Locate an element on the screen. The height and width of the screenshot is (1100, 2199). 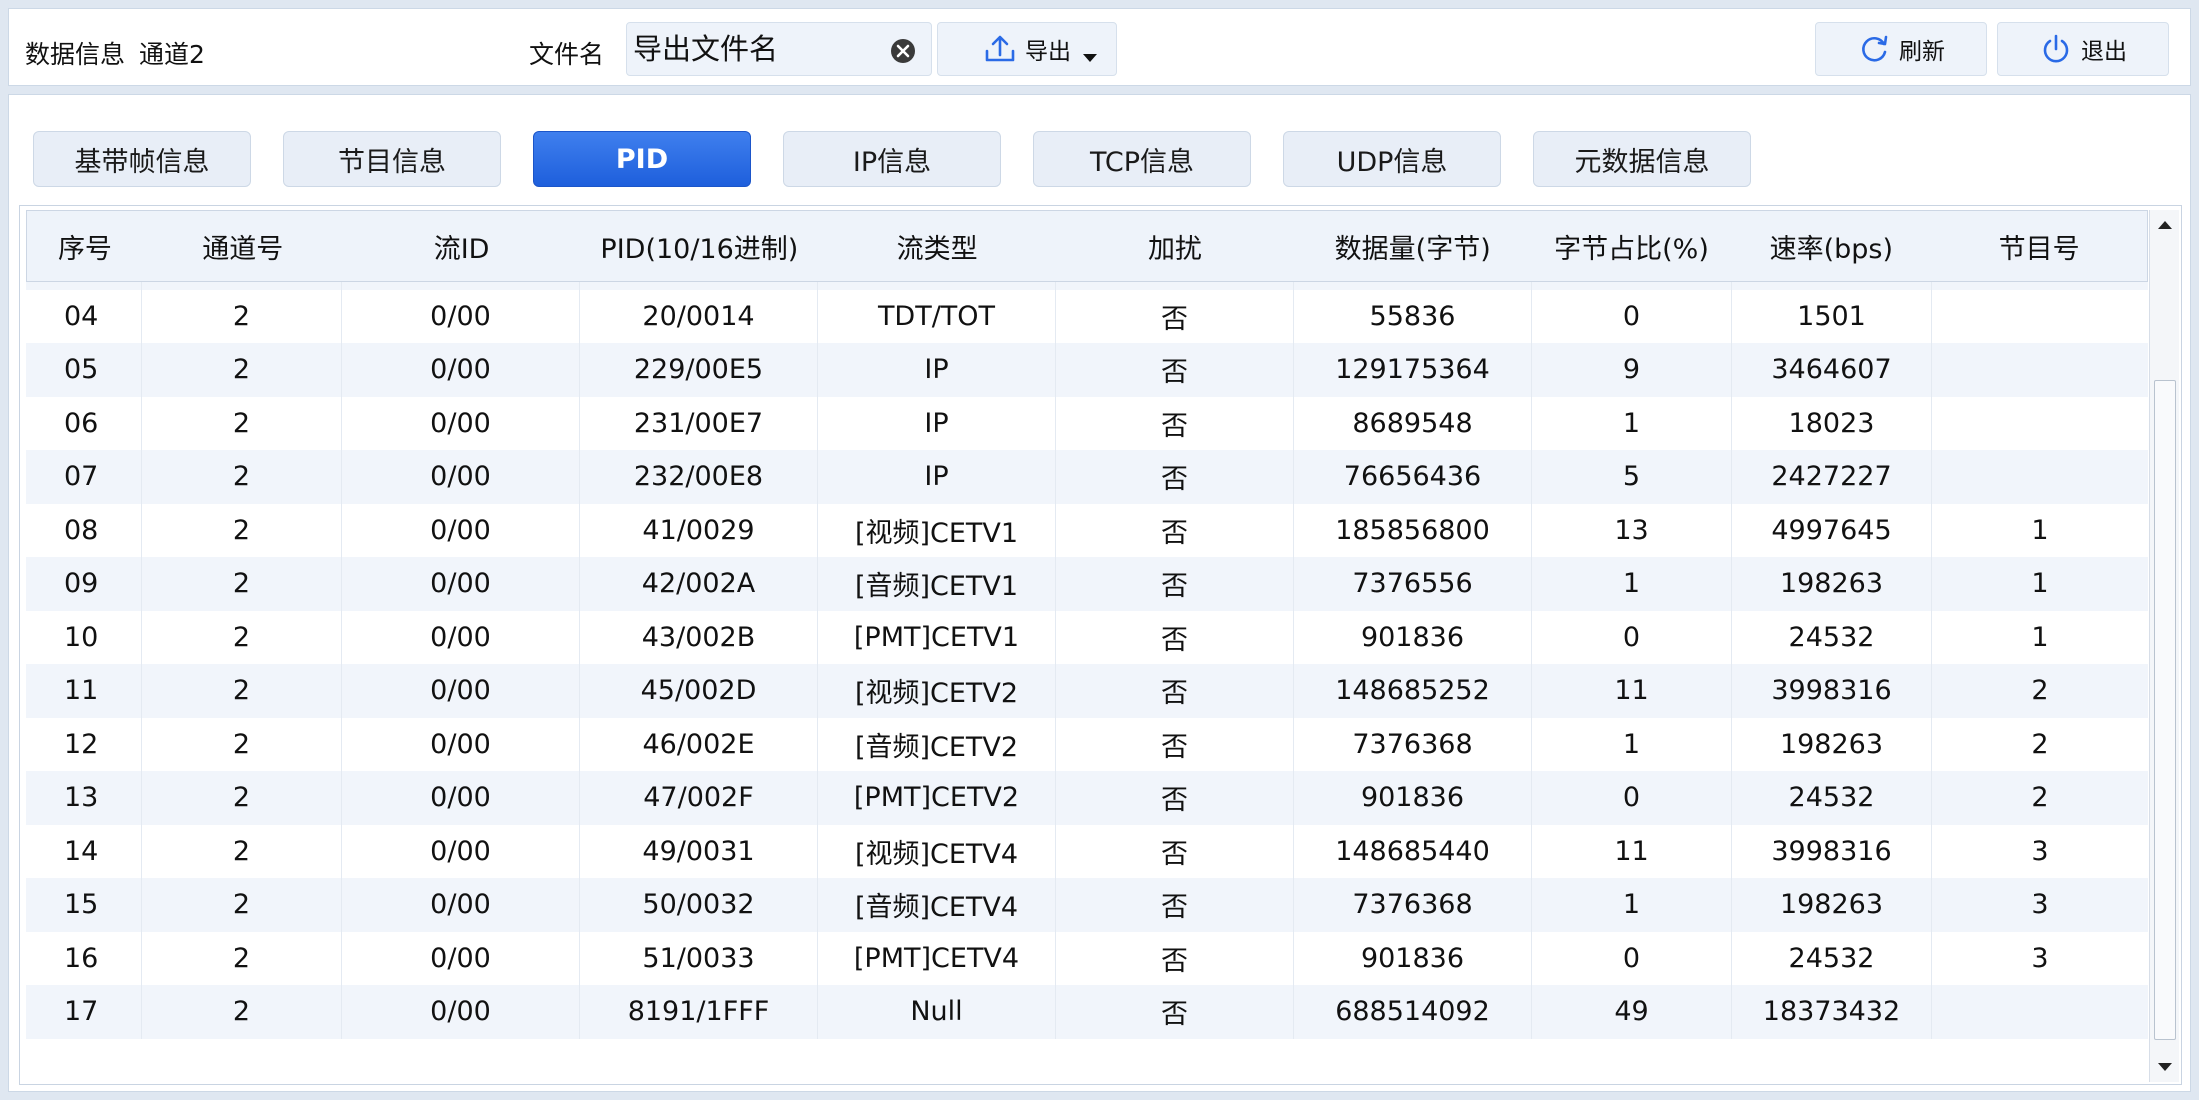
file-name-label: 文件名 is located at coordinates (567, 54).